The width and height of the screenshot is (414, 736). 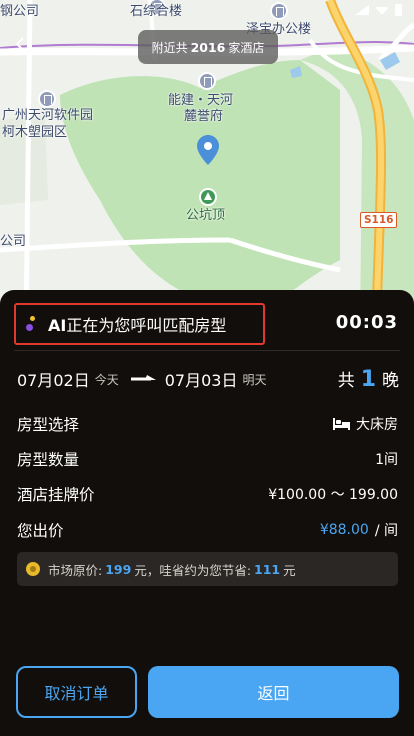 I want to click on stay-dates: 07月02日 今天 07月03日 明天 共 1 晚, so click(x=208, y=379).